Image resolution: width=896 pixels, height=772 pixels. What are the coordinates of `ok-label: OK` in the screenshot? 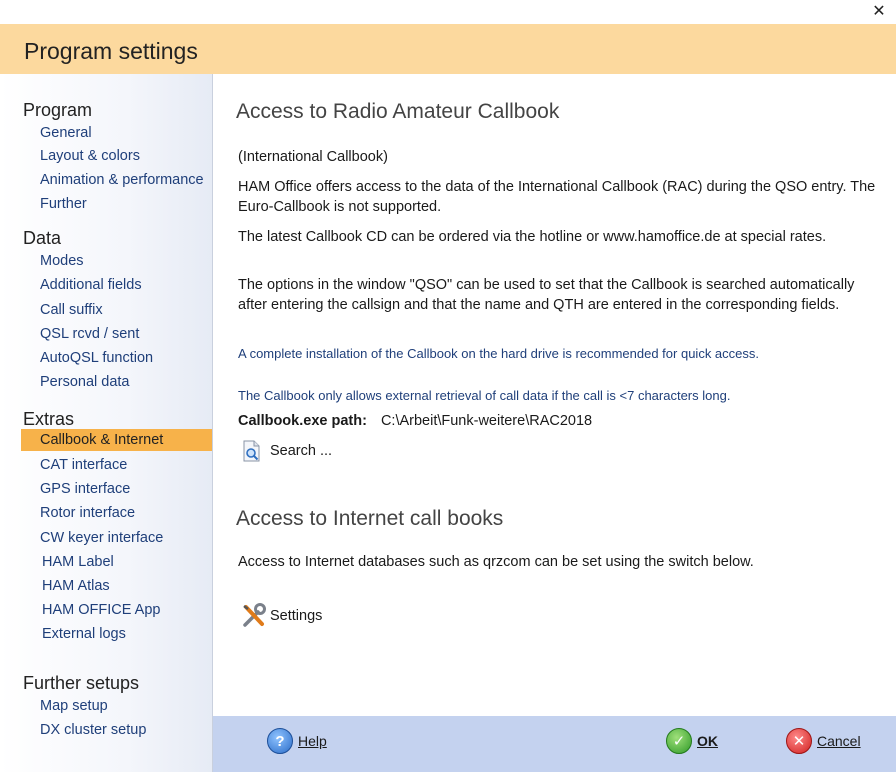 It's located at (707, 741).